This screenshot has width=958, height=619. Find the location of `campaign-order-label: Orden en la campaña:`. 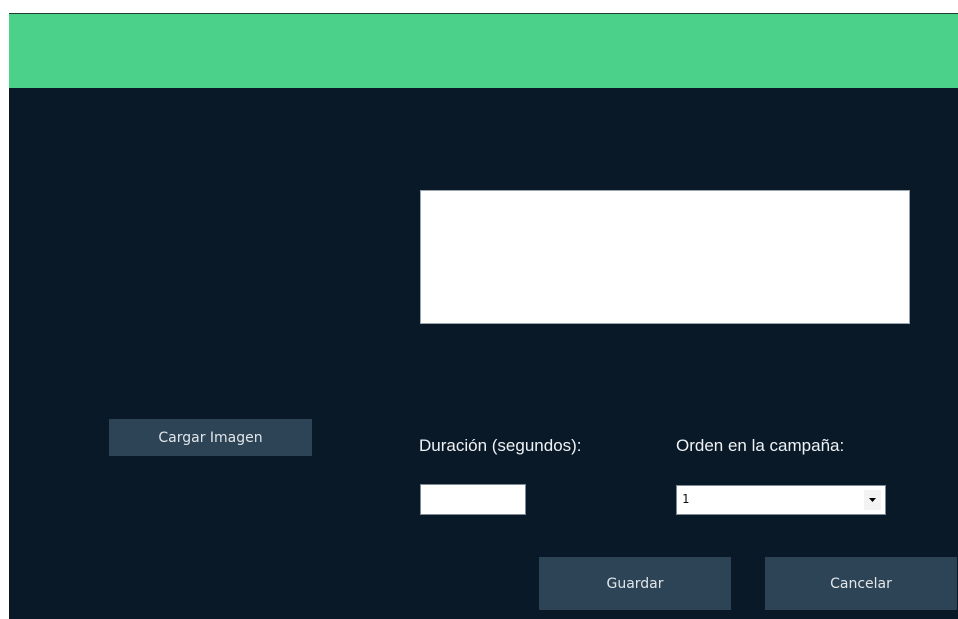

campaign-order-label: Orden en la campaña: is located at coordinates (760, 445).